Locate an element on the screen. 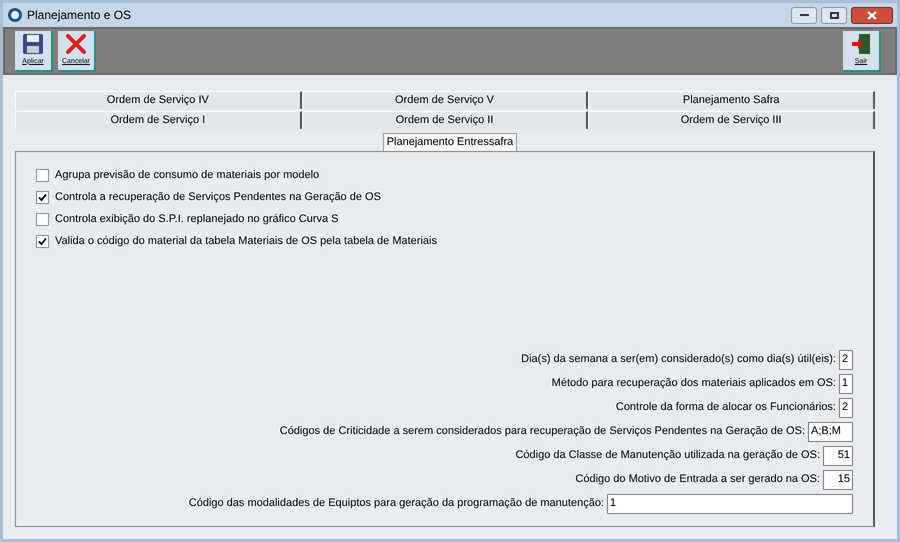 This screenshot has width=900, height=542. tab: Ordem de Serviço I is located at coordinates (158, 120).